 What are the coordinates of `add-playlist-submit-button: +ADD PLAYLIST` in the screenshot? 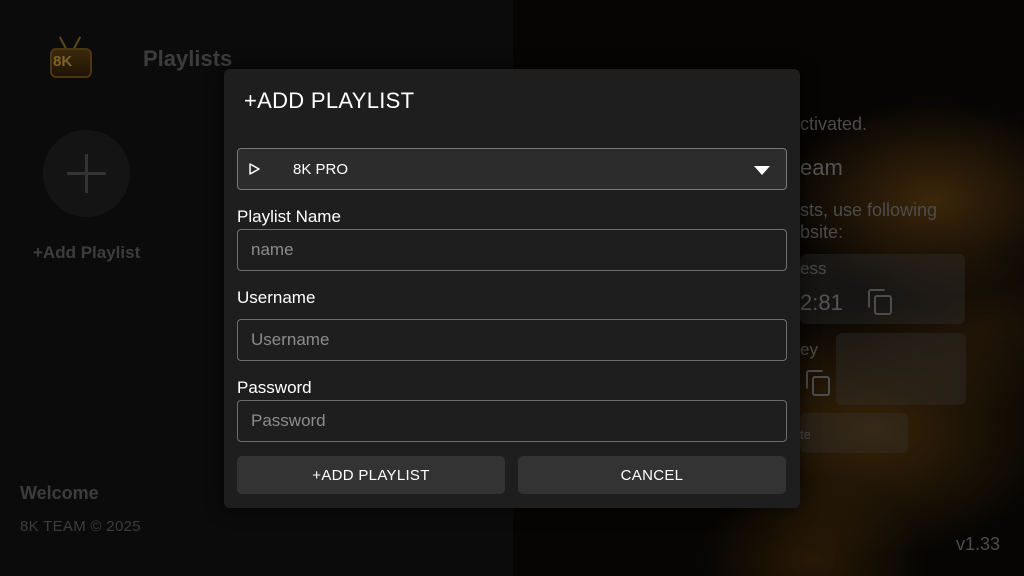 It's located at (371, 475).